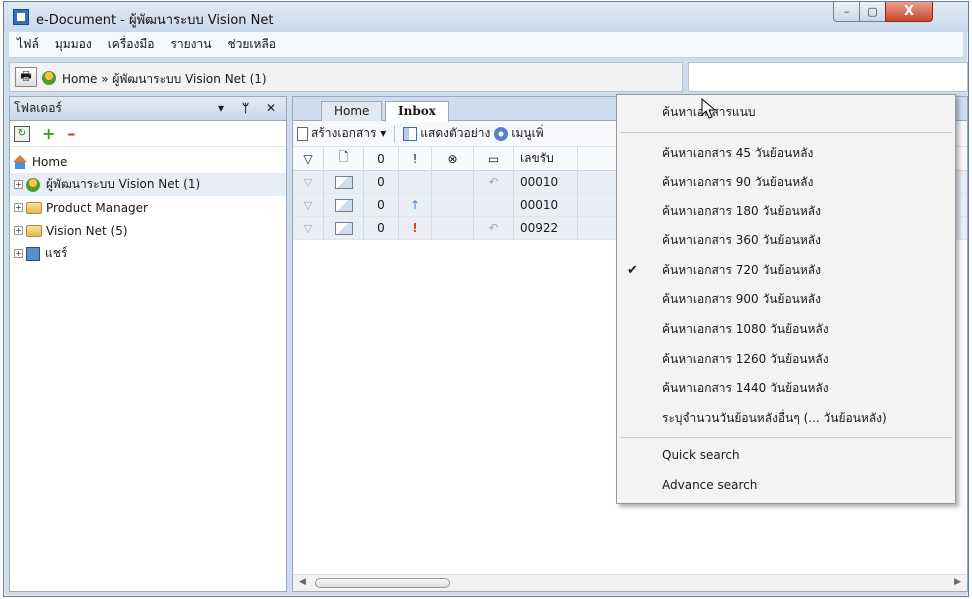 The image size is (972, 599). Describe the element at coordinates (546, 205) in the screenshot. I see `receive-number: 00010` at that location.